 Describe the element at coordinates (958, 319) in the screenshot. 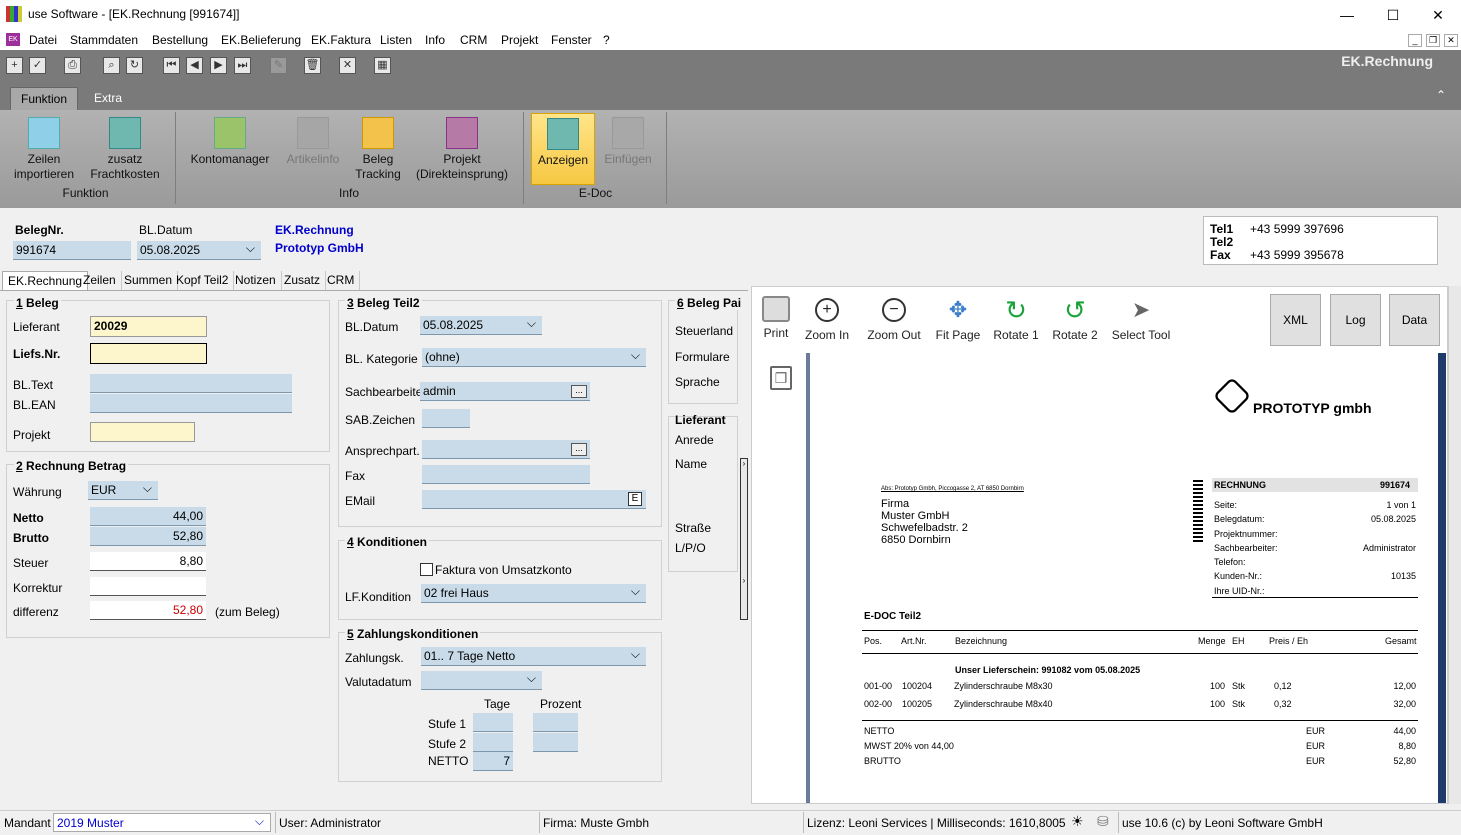

I see `fit-page-button: ✥ Fit Page` at that location.